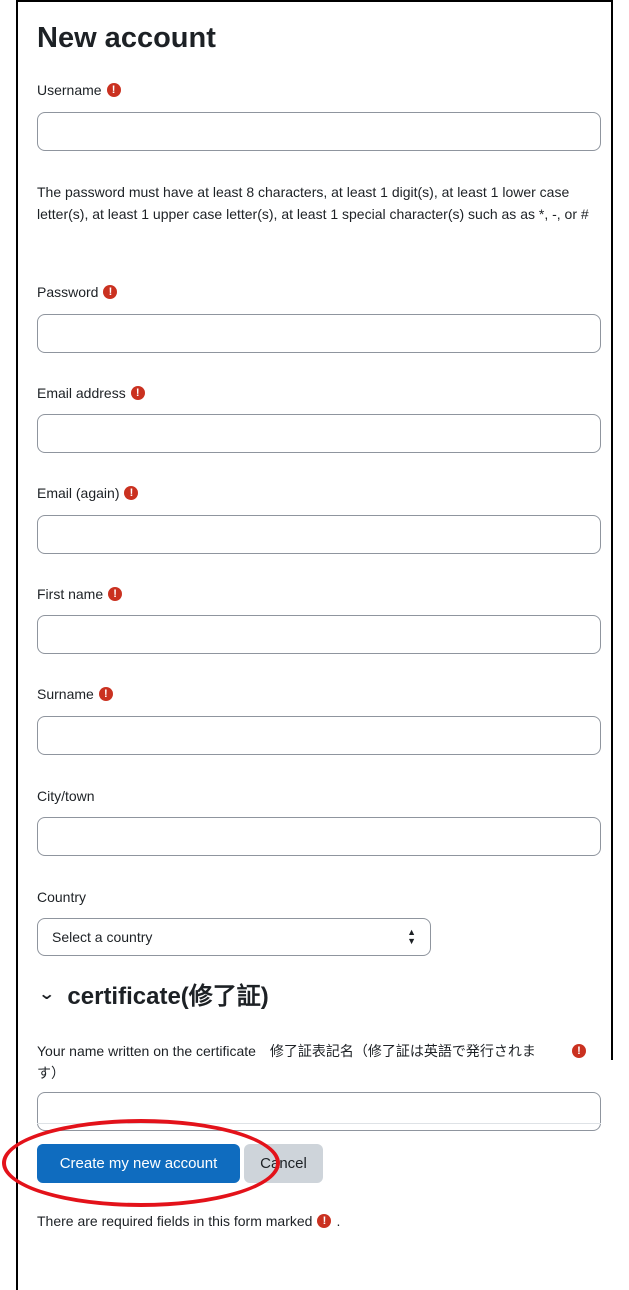 The image size is (629, 1290). Describe the element at coordinates (319, 836) in the screenshot. I see `city-input` at that location.